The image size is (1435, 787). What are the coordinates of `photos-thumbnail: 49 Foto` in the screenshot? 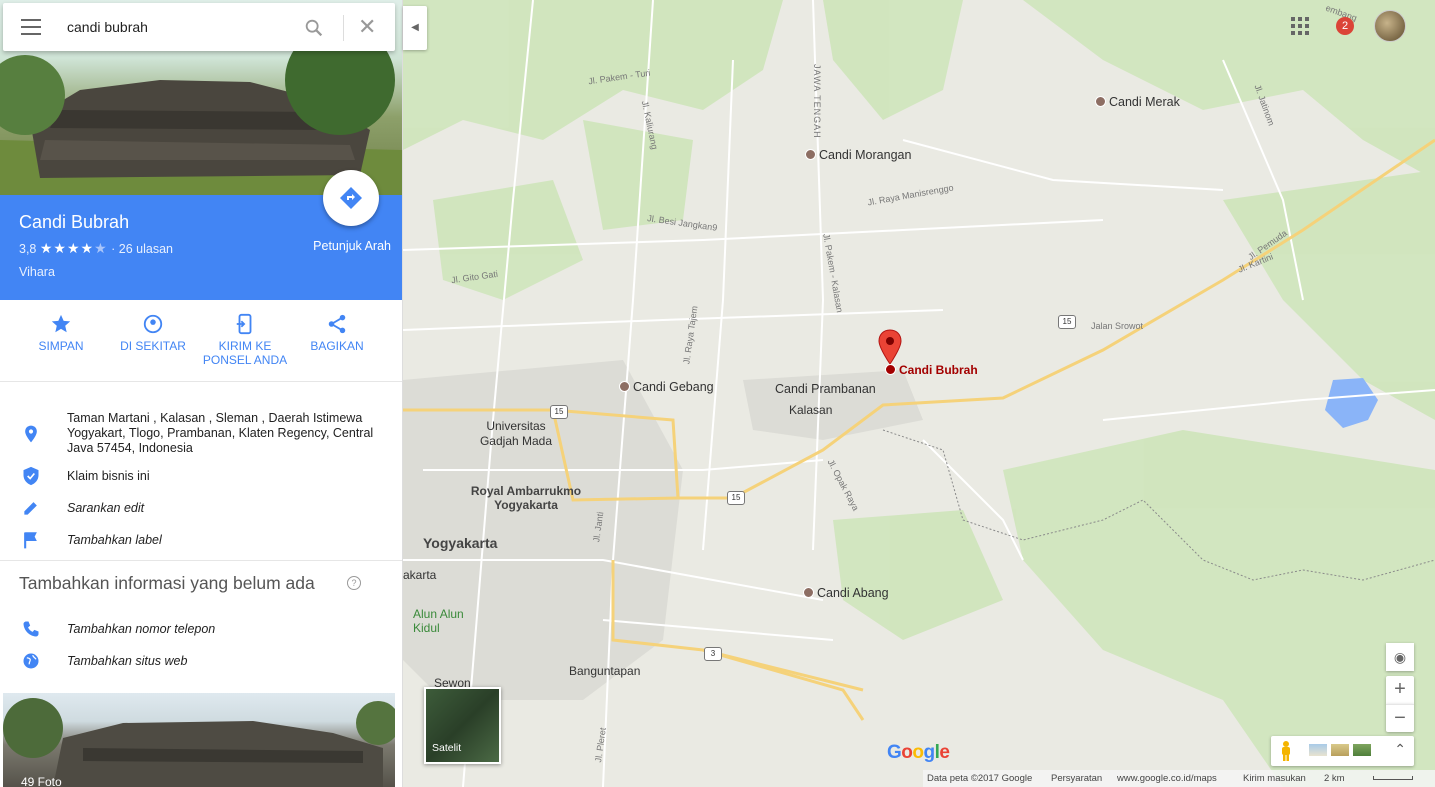 It's located at (199, 740).